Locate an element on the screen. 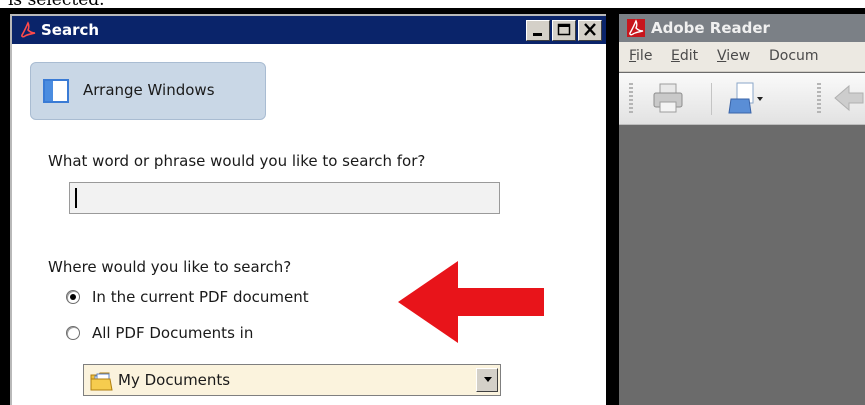 The width and height of the screenshot is (865, 405). radio-button-unchecked is located at coordinates (73, 333).